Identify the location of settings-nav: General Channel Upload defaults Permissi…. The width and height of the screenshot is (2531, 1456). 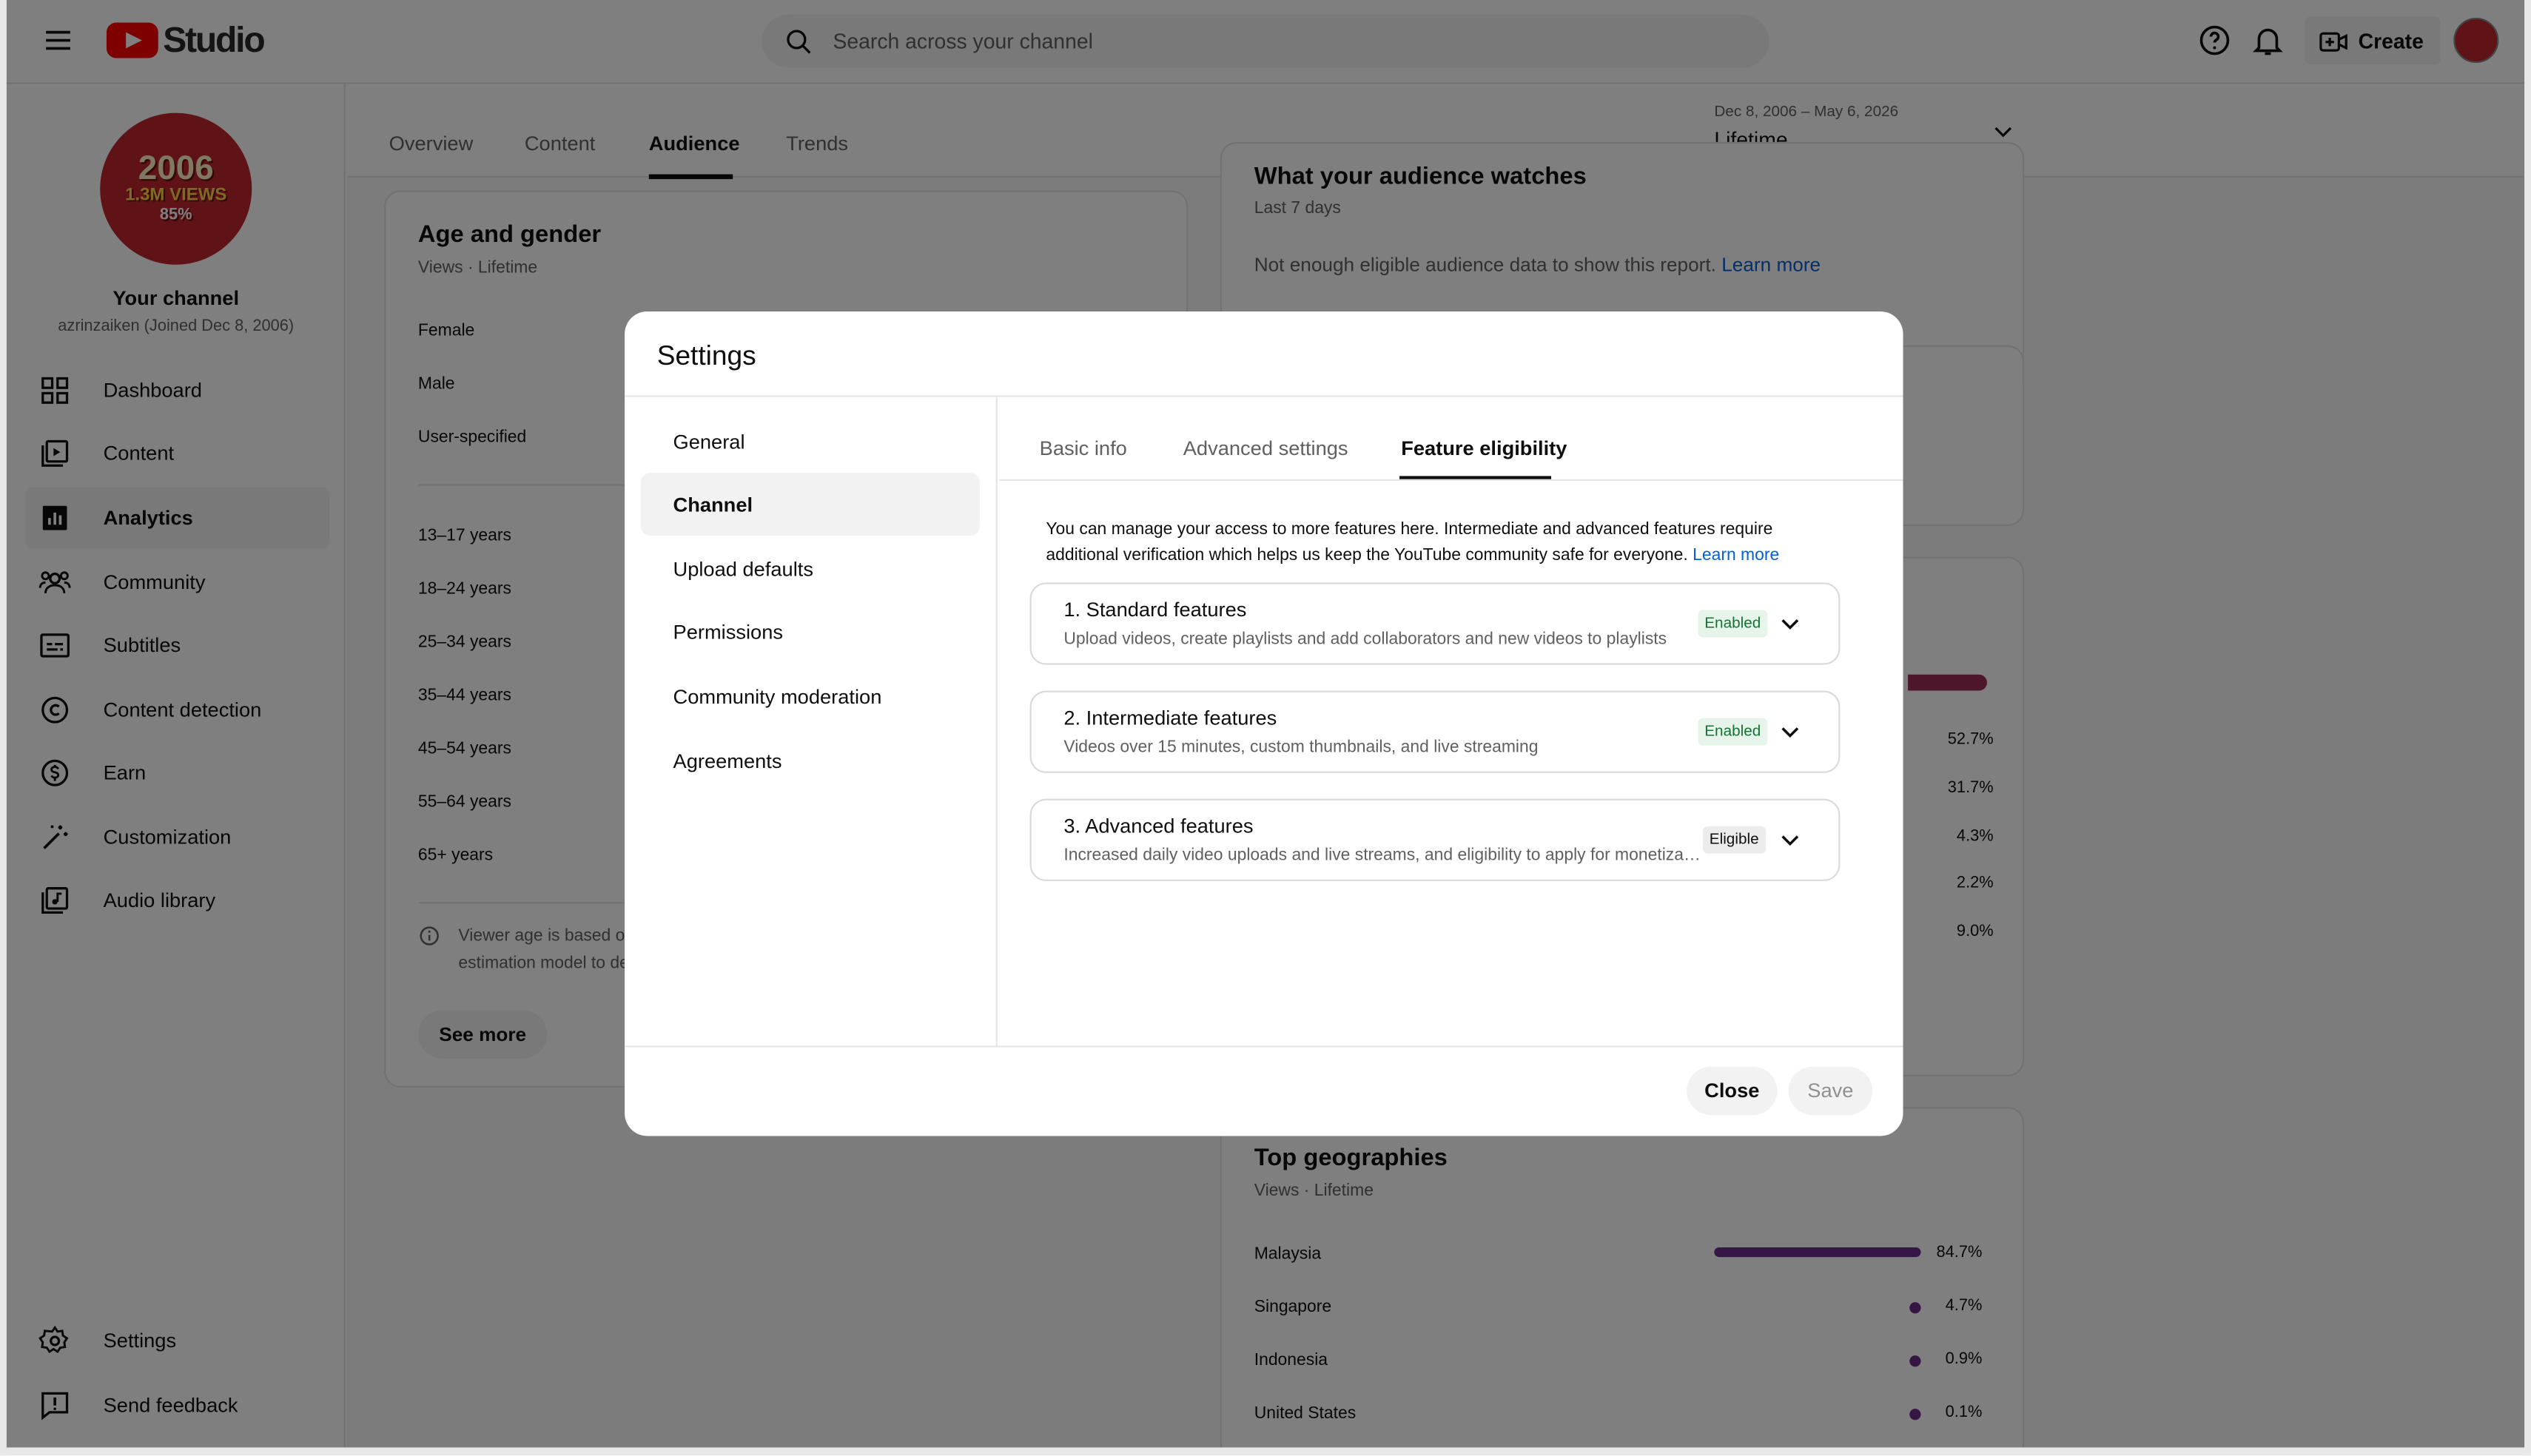
(811, 722).